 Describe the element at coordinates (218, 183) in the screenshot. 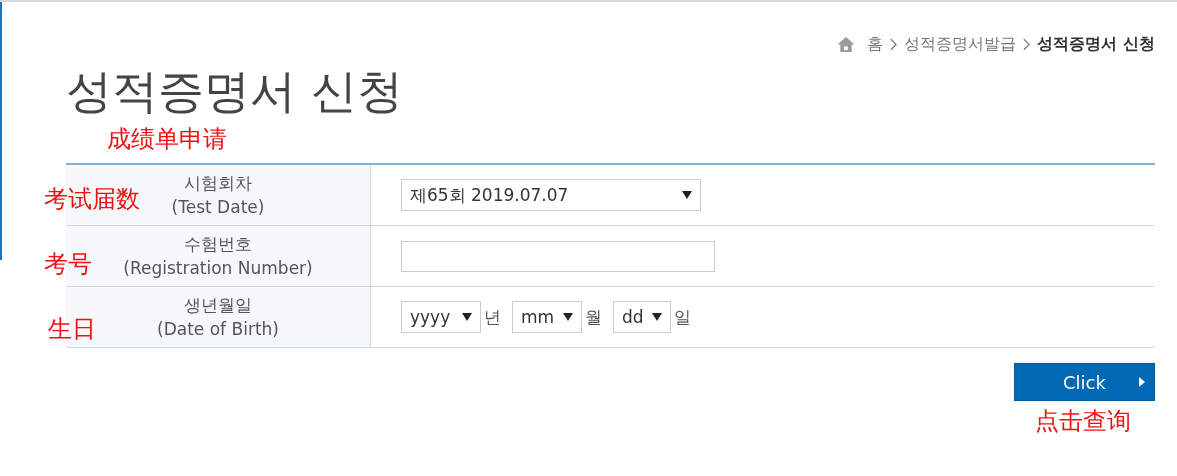

I see `field-label: 시험회차` at that location.